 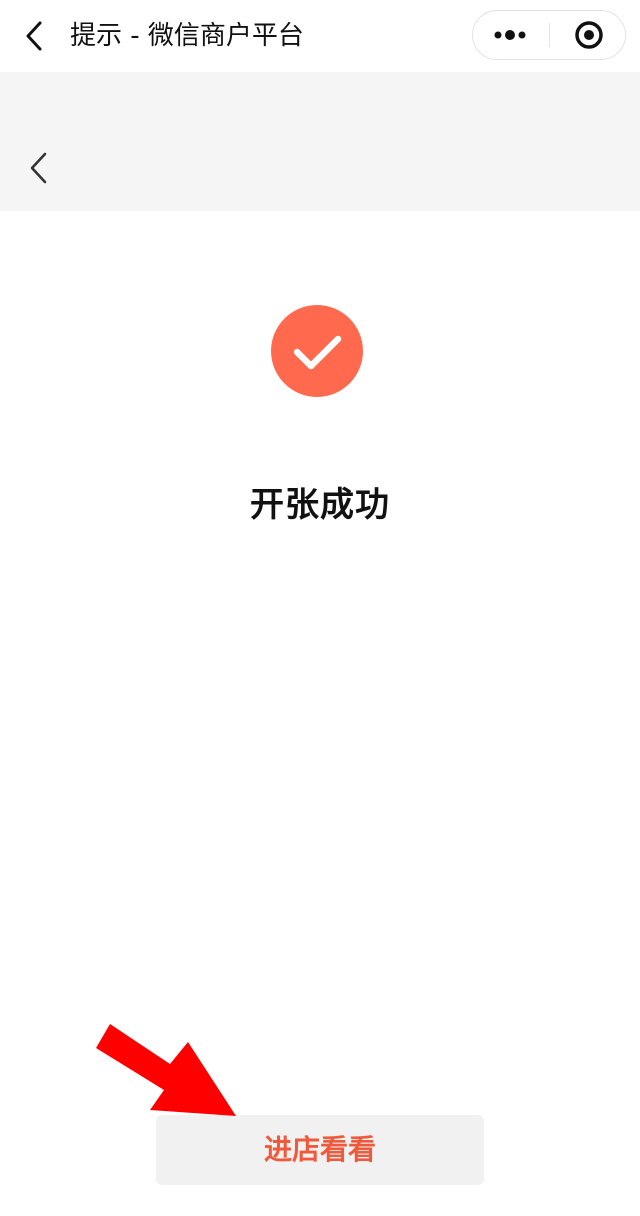 I want to click on window-title: 提示 - 微信商户平台, so click(x=187, y=36).